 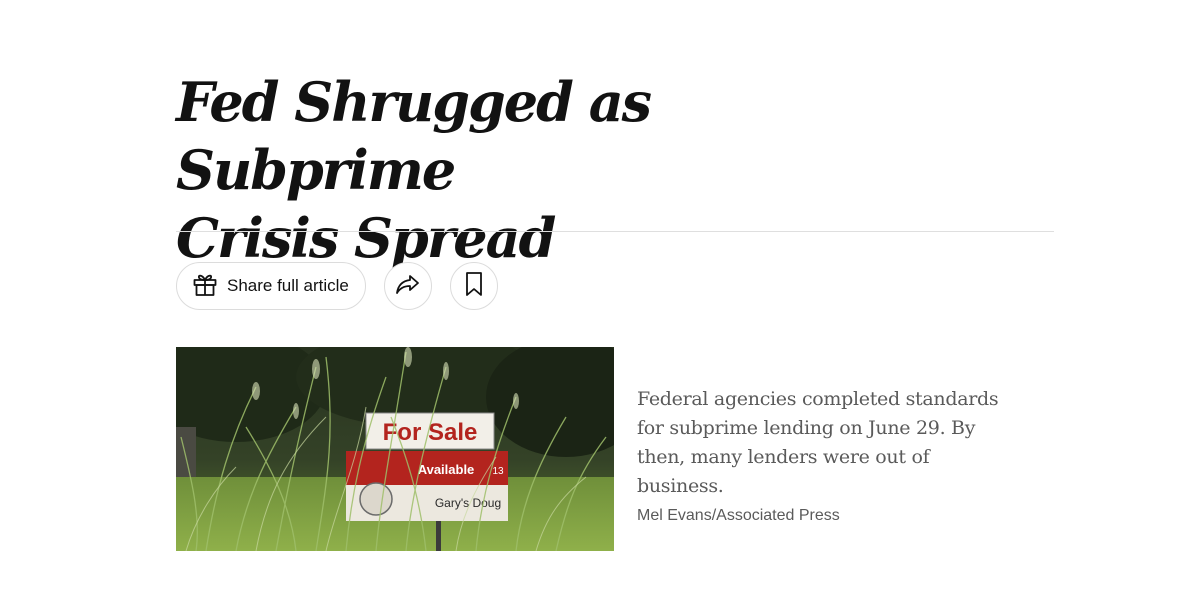 I want to click on headline-divider, so click(x=615, y=231).